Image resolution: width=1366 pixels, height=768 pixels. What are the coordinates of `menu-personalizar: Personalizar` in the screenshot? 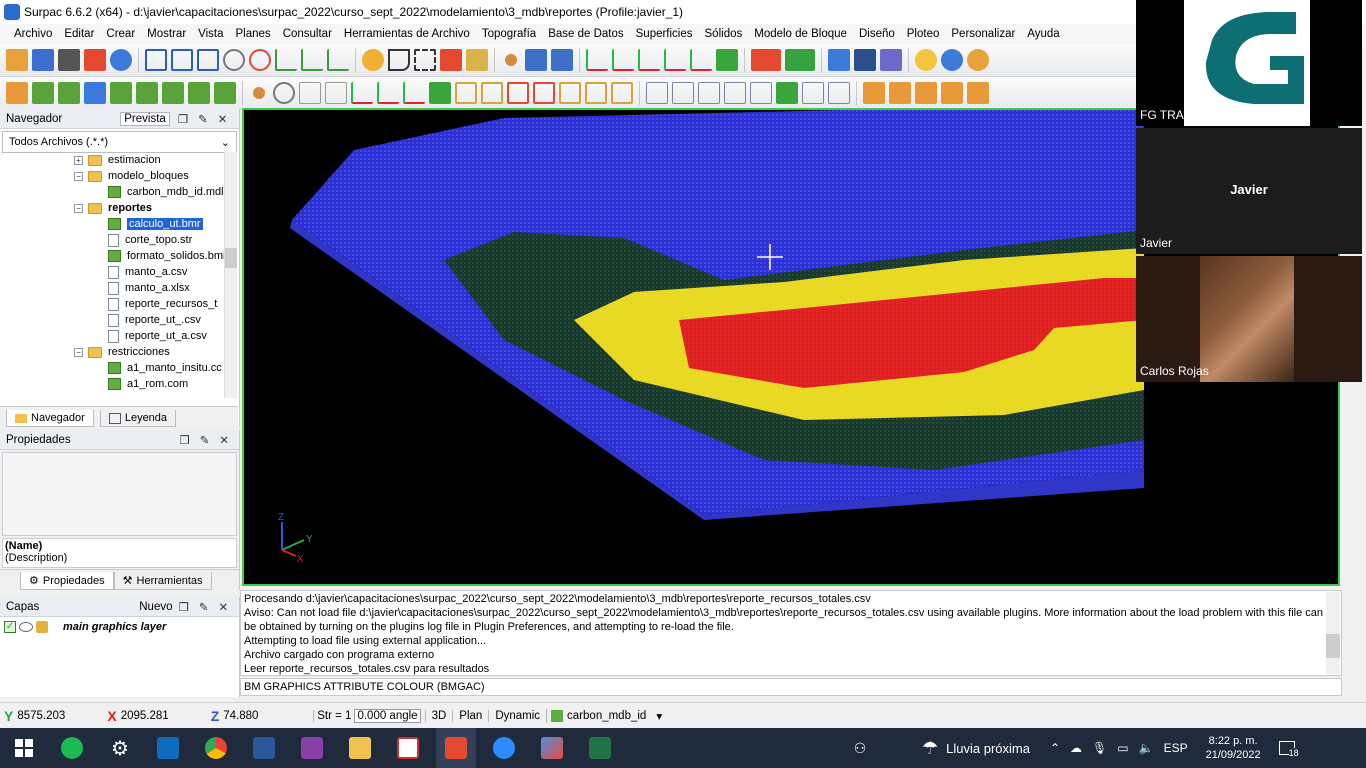 It's located at (983, 34).